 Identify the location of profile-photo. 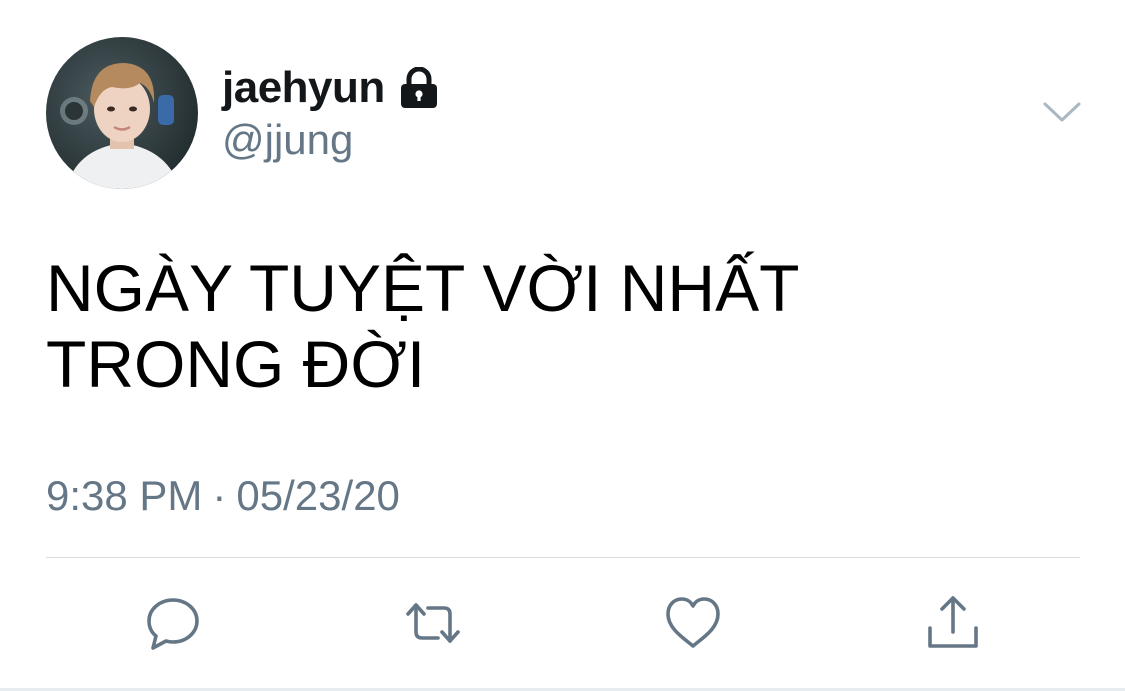
(122, 113).